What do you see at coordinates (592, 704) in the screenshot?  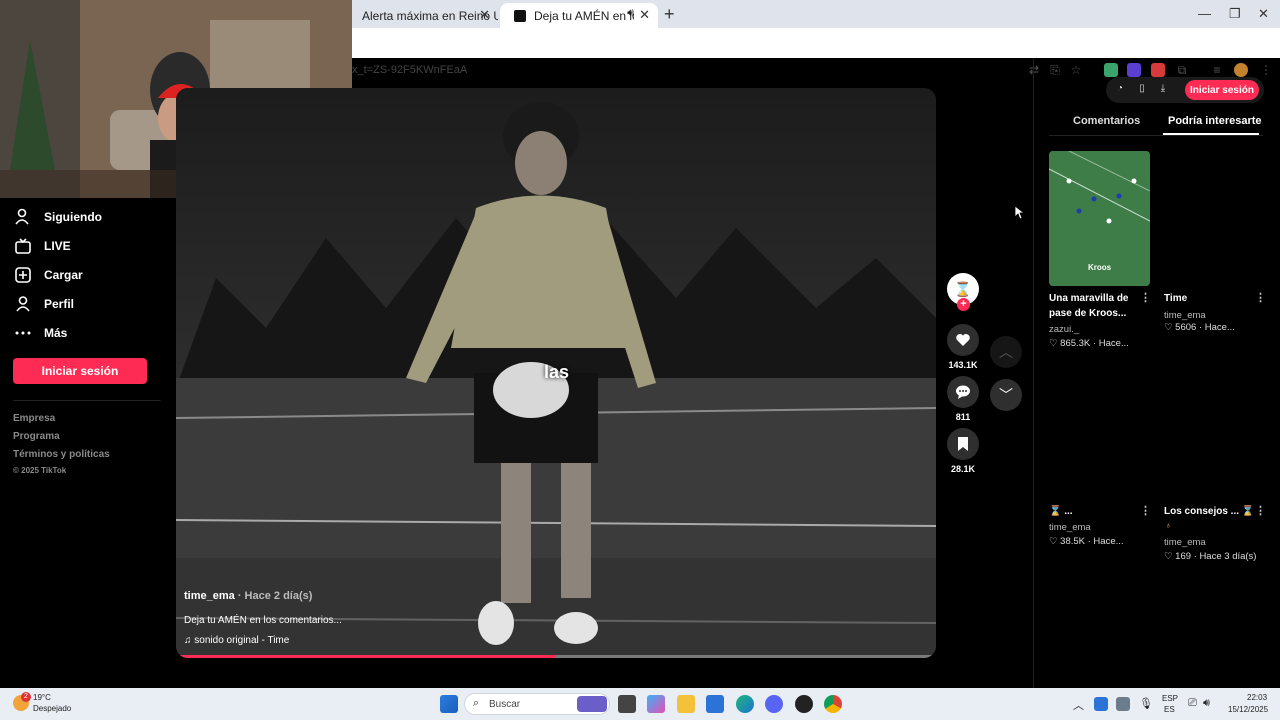 I see `search-highlight-icon` at bounding box center [592, 704].